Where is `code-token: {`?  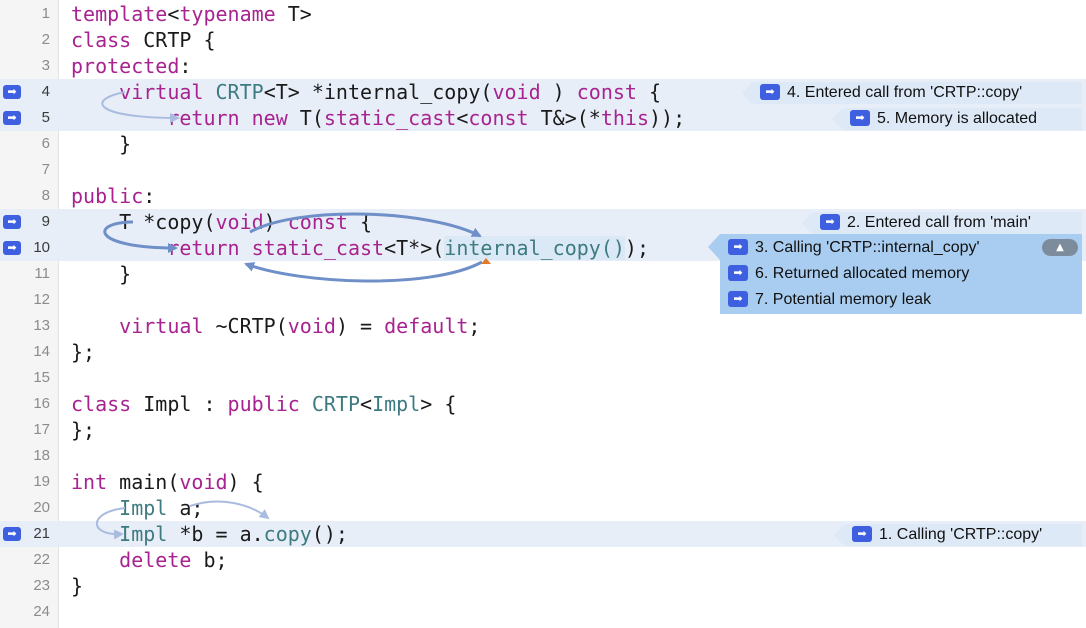
code-token: { is located at coordinates (649, 92).